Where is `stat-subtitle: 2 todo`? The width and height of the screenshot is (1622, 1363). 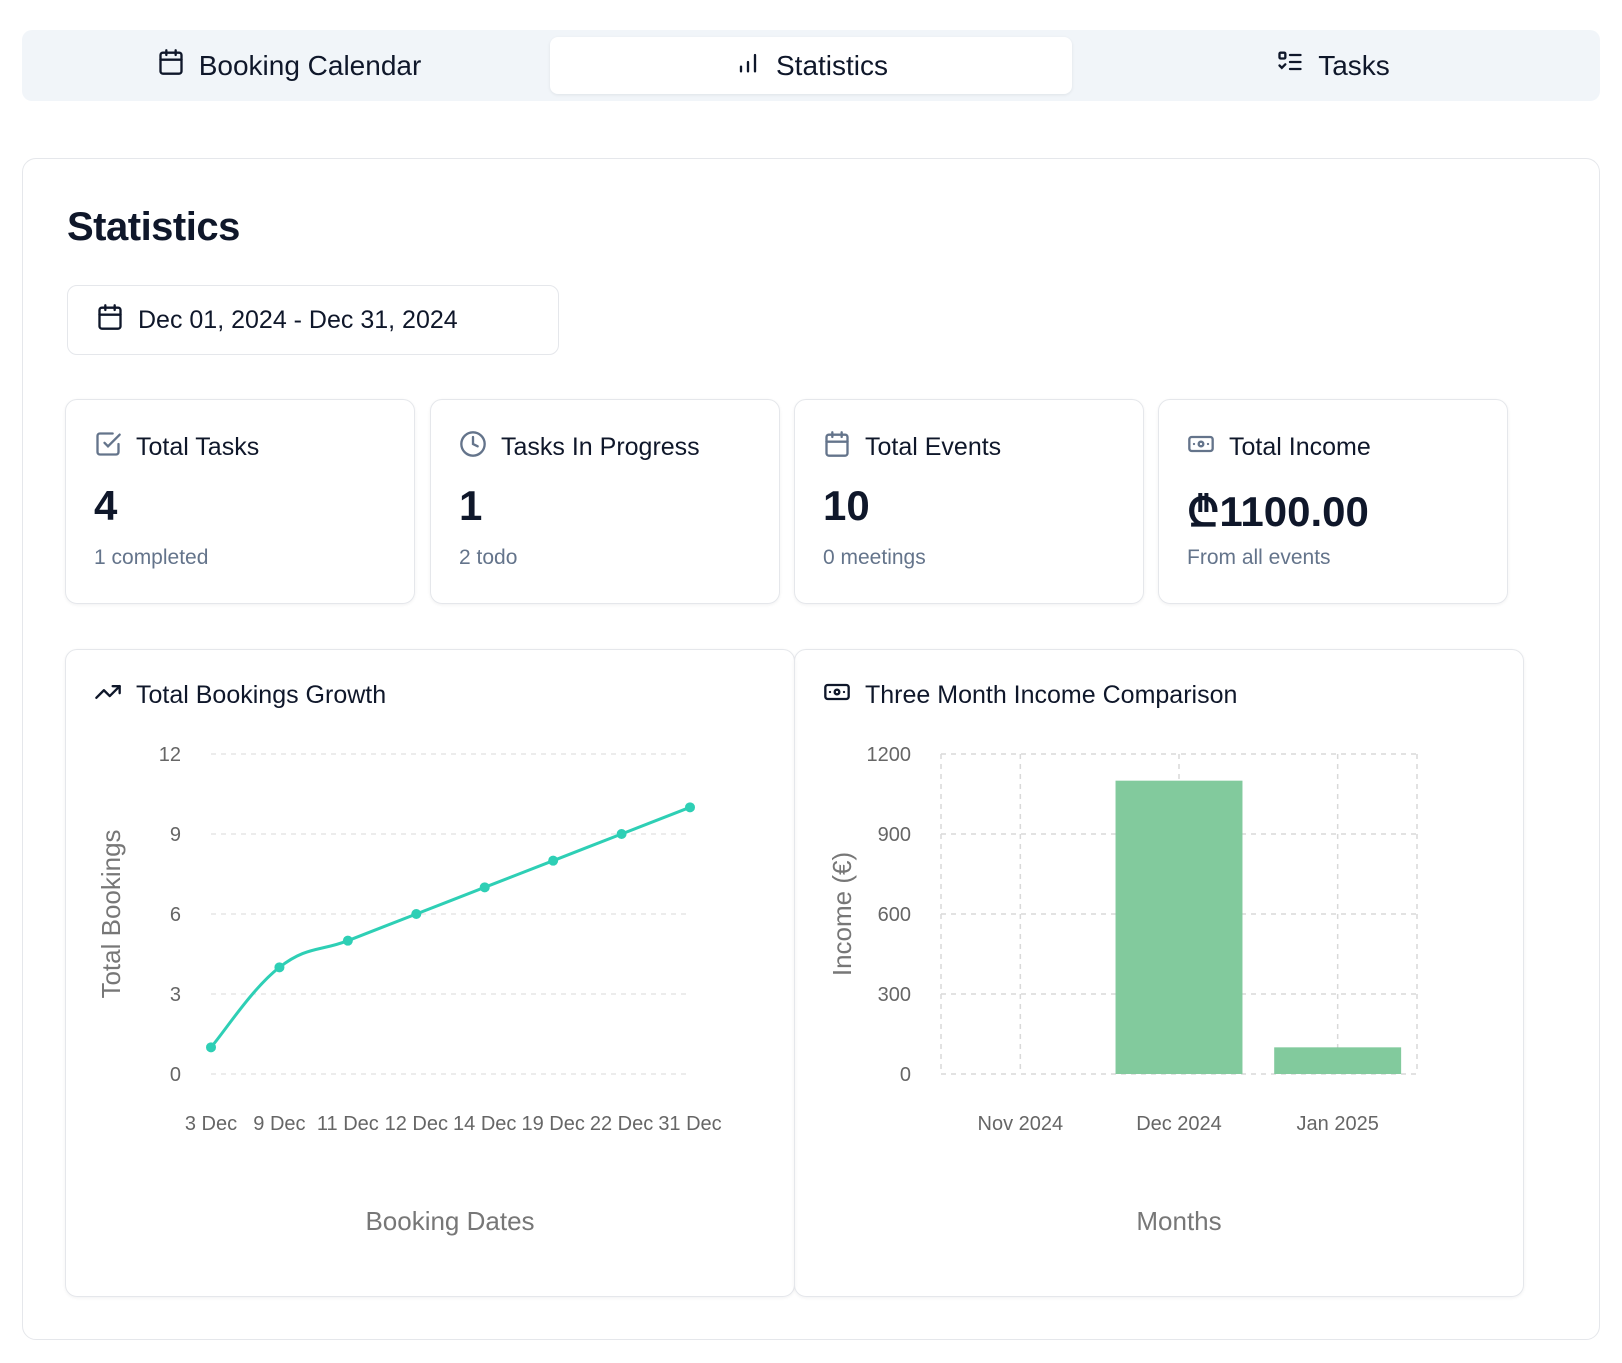 stat-subtitle: 2 todo is located at coordinates (488, 557).